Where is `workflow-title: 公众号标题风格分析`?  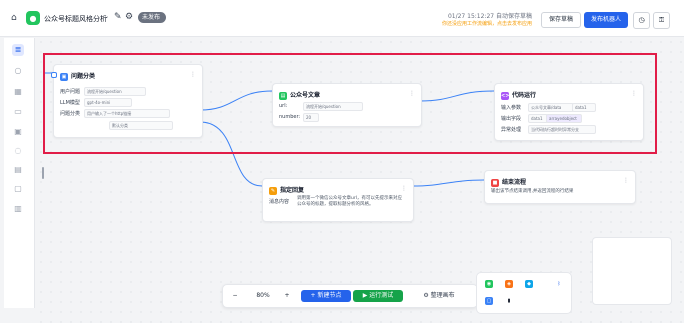 workflow-title: 公众号标题风格分析 is located at coordinates (75, 19).